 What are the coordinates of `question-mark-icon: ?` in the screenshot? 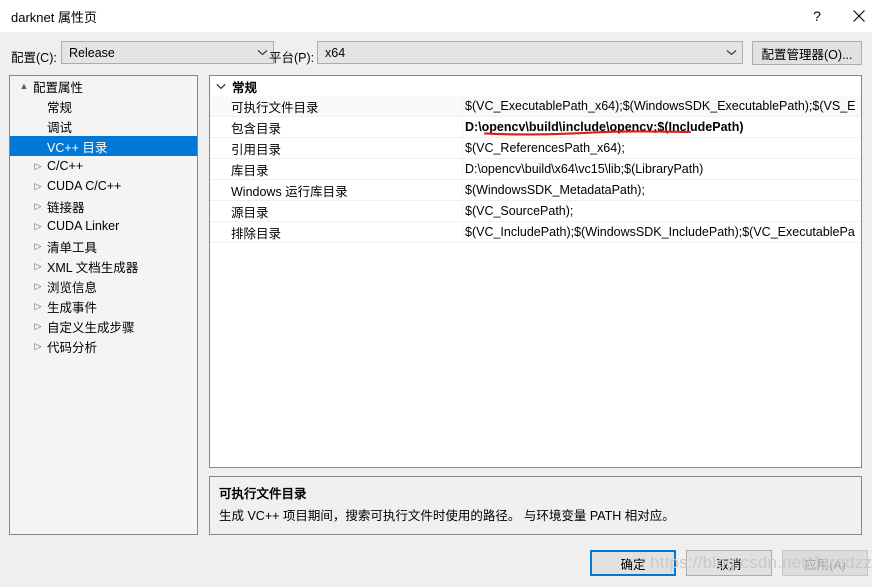 It's located at (817, 16).